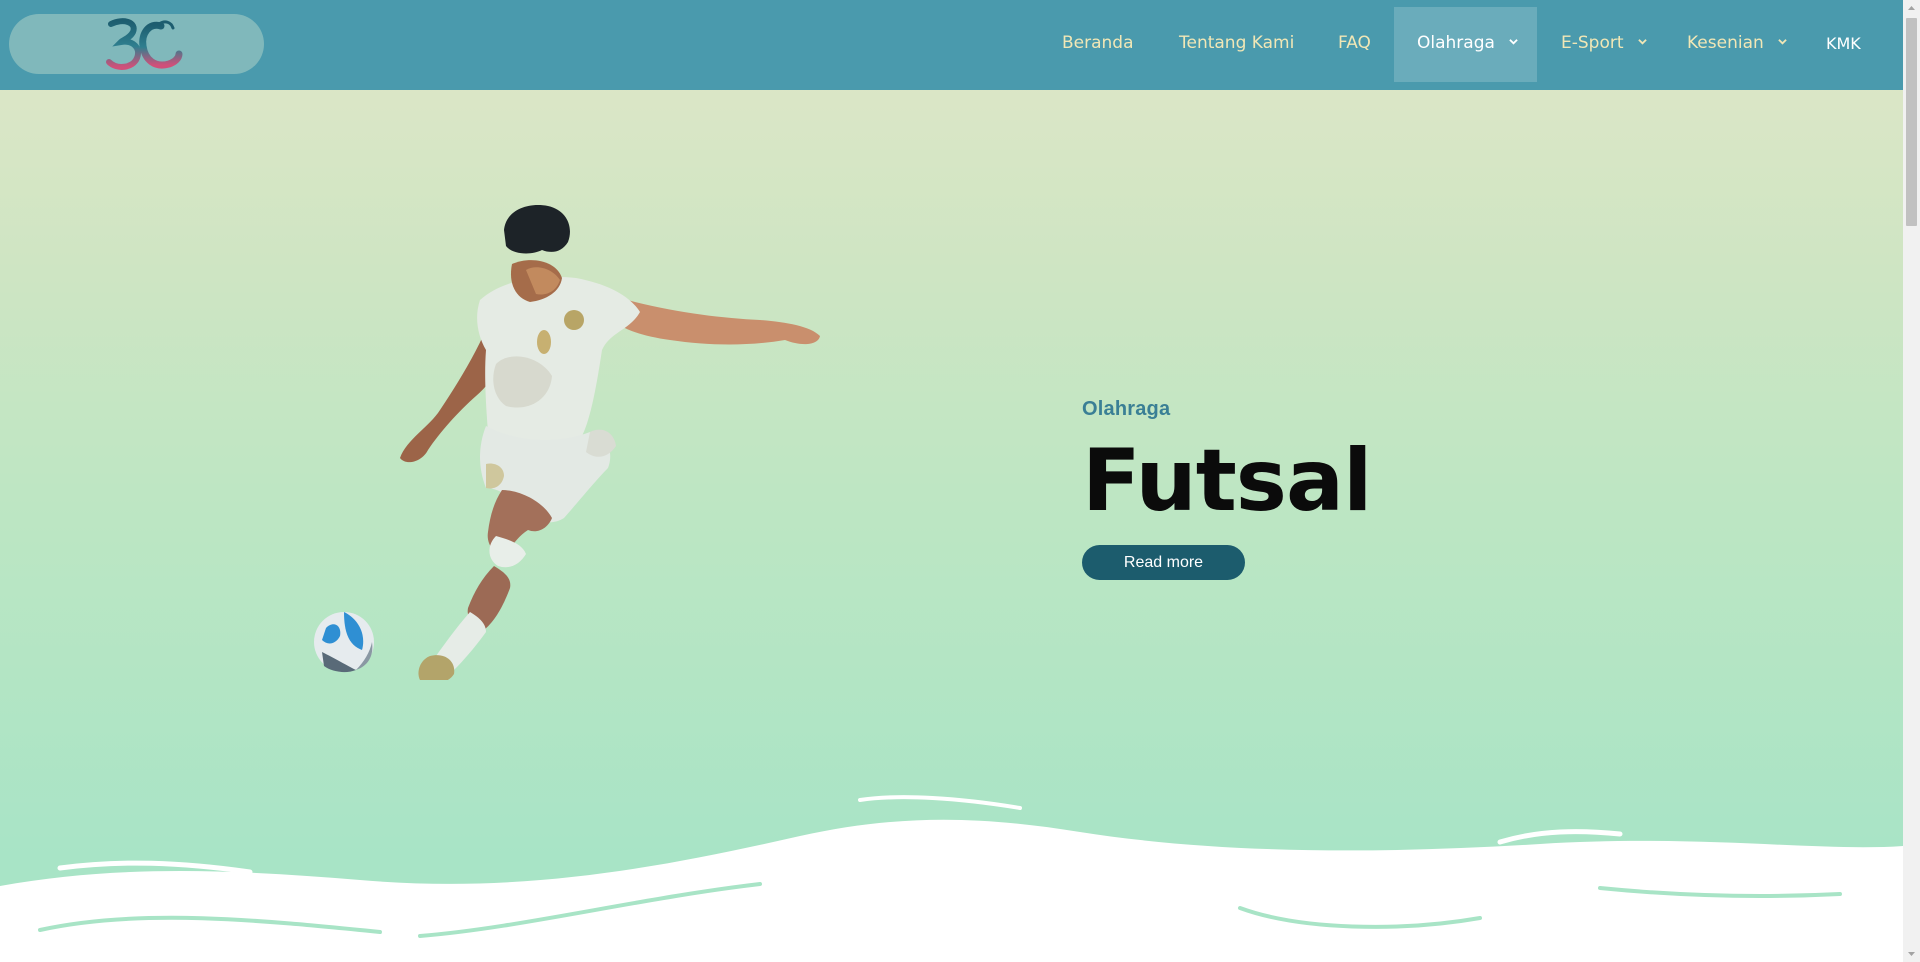  I want to click on nav-kmk-label: KMK, so click(1843, 43).